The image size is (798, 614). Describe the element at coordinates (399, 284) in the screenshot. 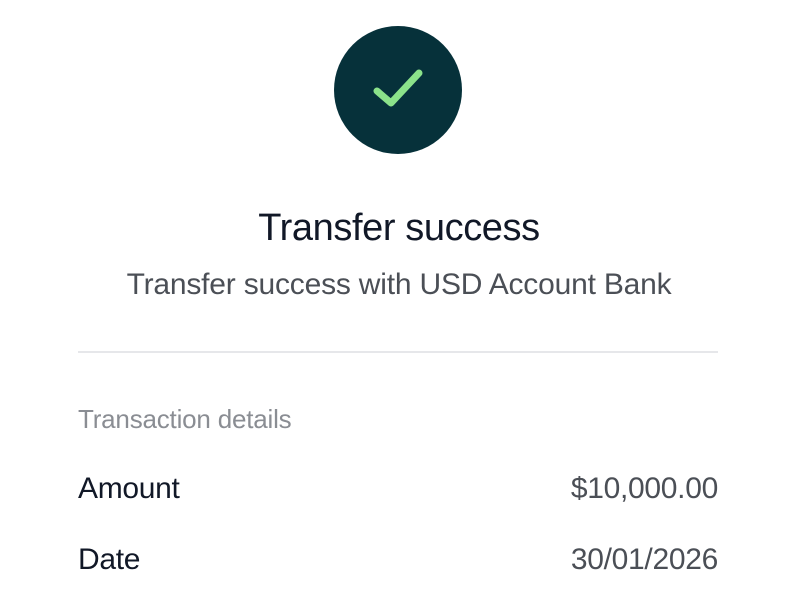

I see `page-subtitle: Transfer success with USD Account Bank` at that location.